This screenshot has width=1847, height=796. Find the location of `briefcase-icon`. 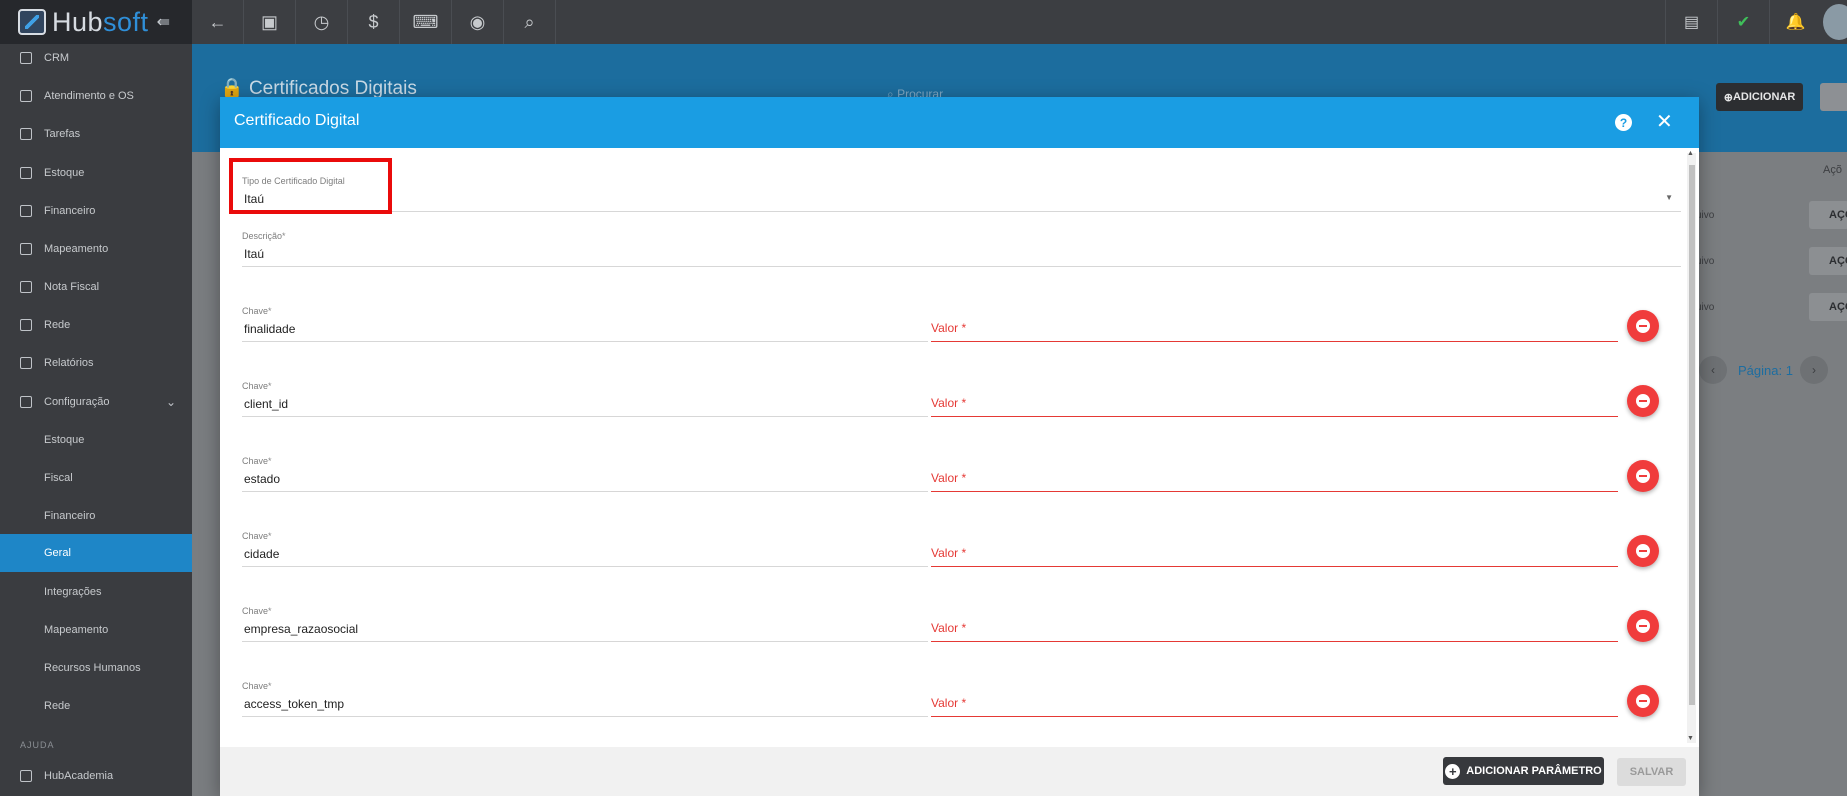

briefcase-icon is located at coordinates (26, 134).